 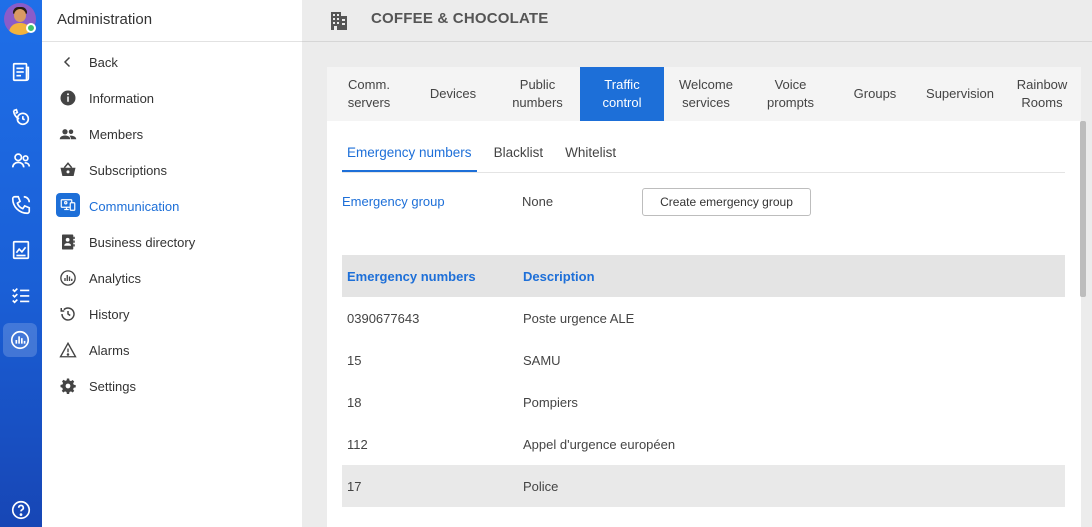 What do you see at coordinates (31, 28) in the screenshot?
I see `presence-online-indicator` at bounding box center [31, 28].